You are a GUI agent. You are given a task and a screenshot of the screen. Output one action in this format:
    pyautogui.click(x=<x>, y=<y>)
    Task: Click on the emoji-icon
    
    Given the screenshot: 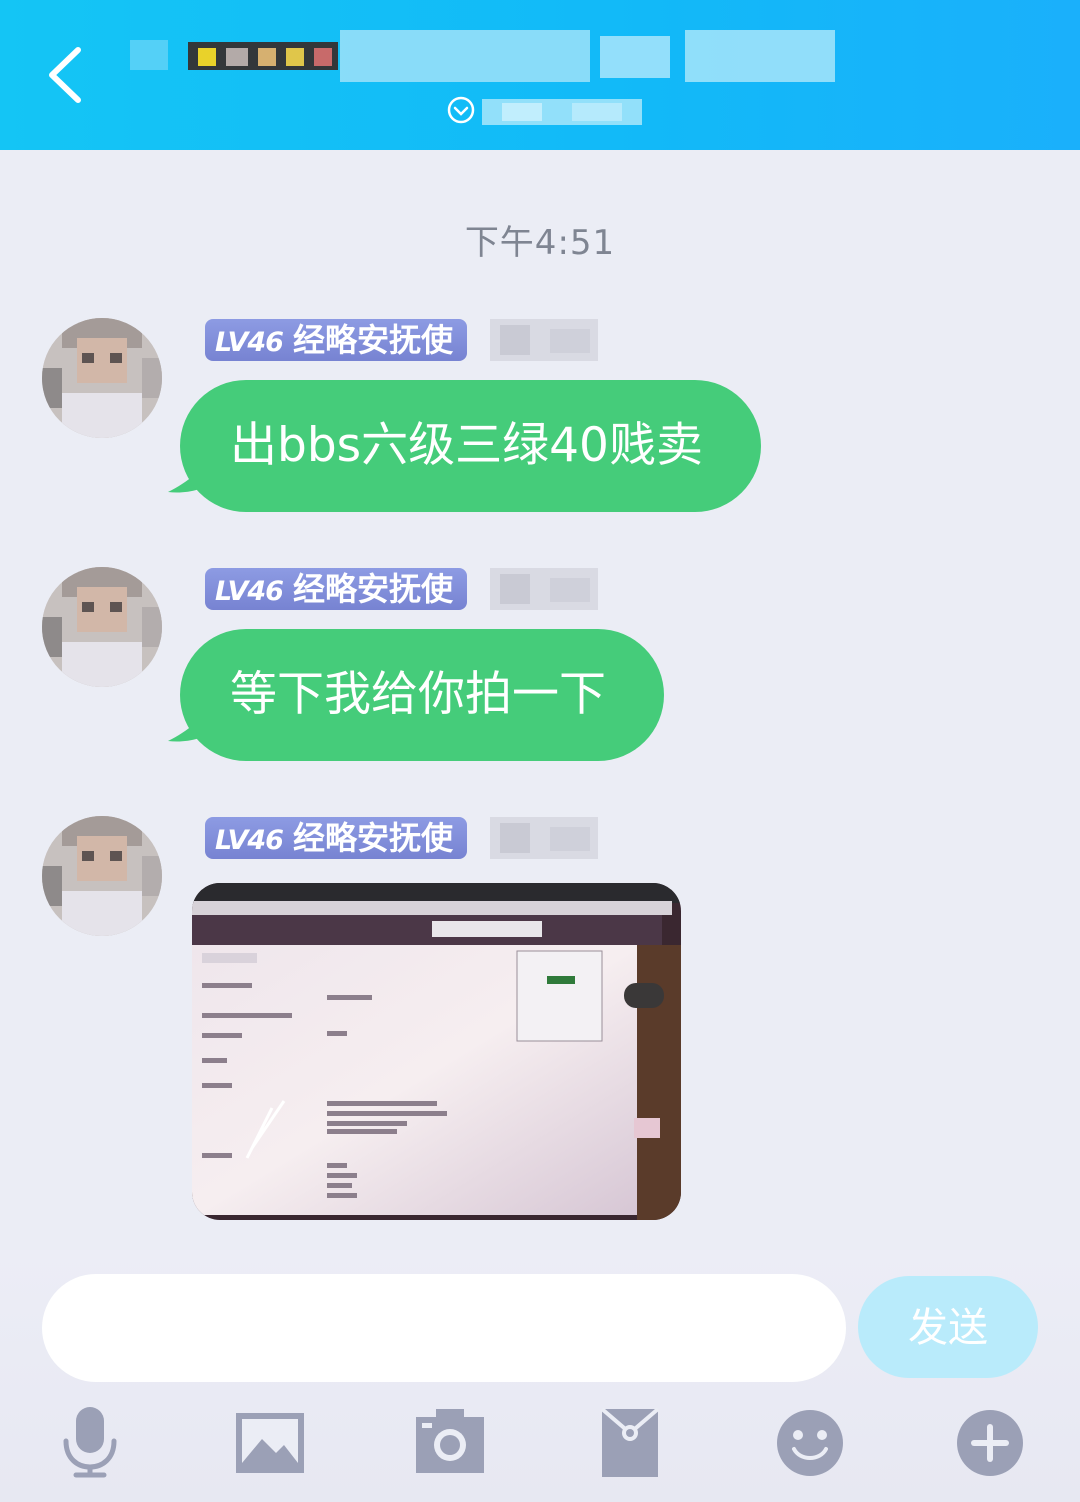 What is the action you would take?
    pyautogui.click(x=810, y=1443)
    